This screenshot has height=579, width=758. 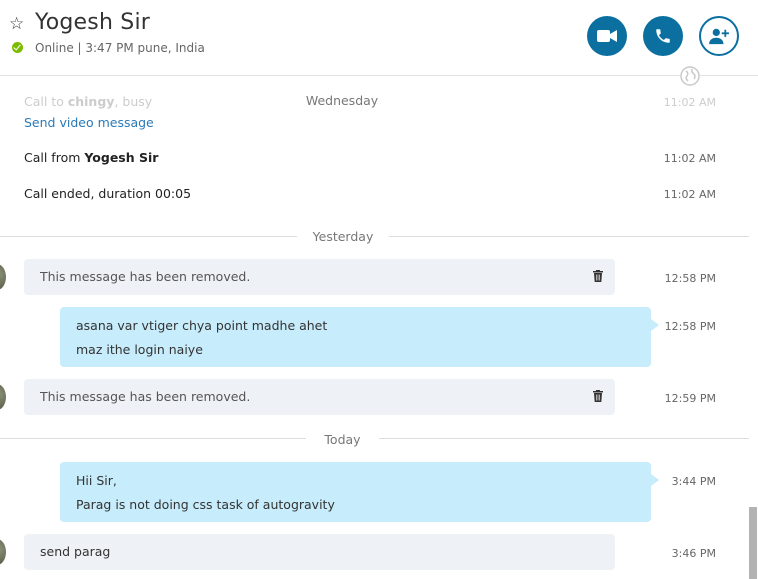 What do you see at coordinates (16, 24) in the screenshot?
I see `star-icon: ☆` at bounding box center [16, 24].